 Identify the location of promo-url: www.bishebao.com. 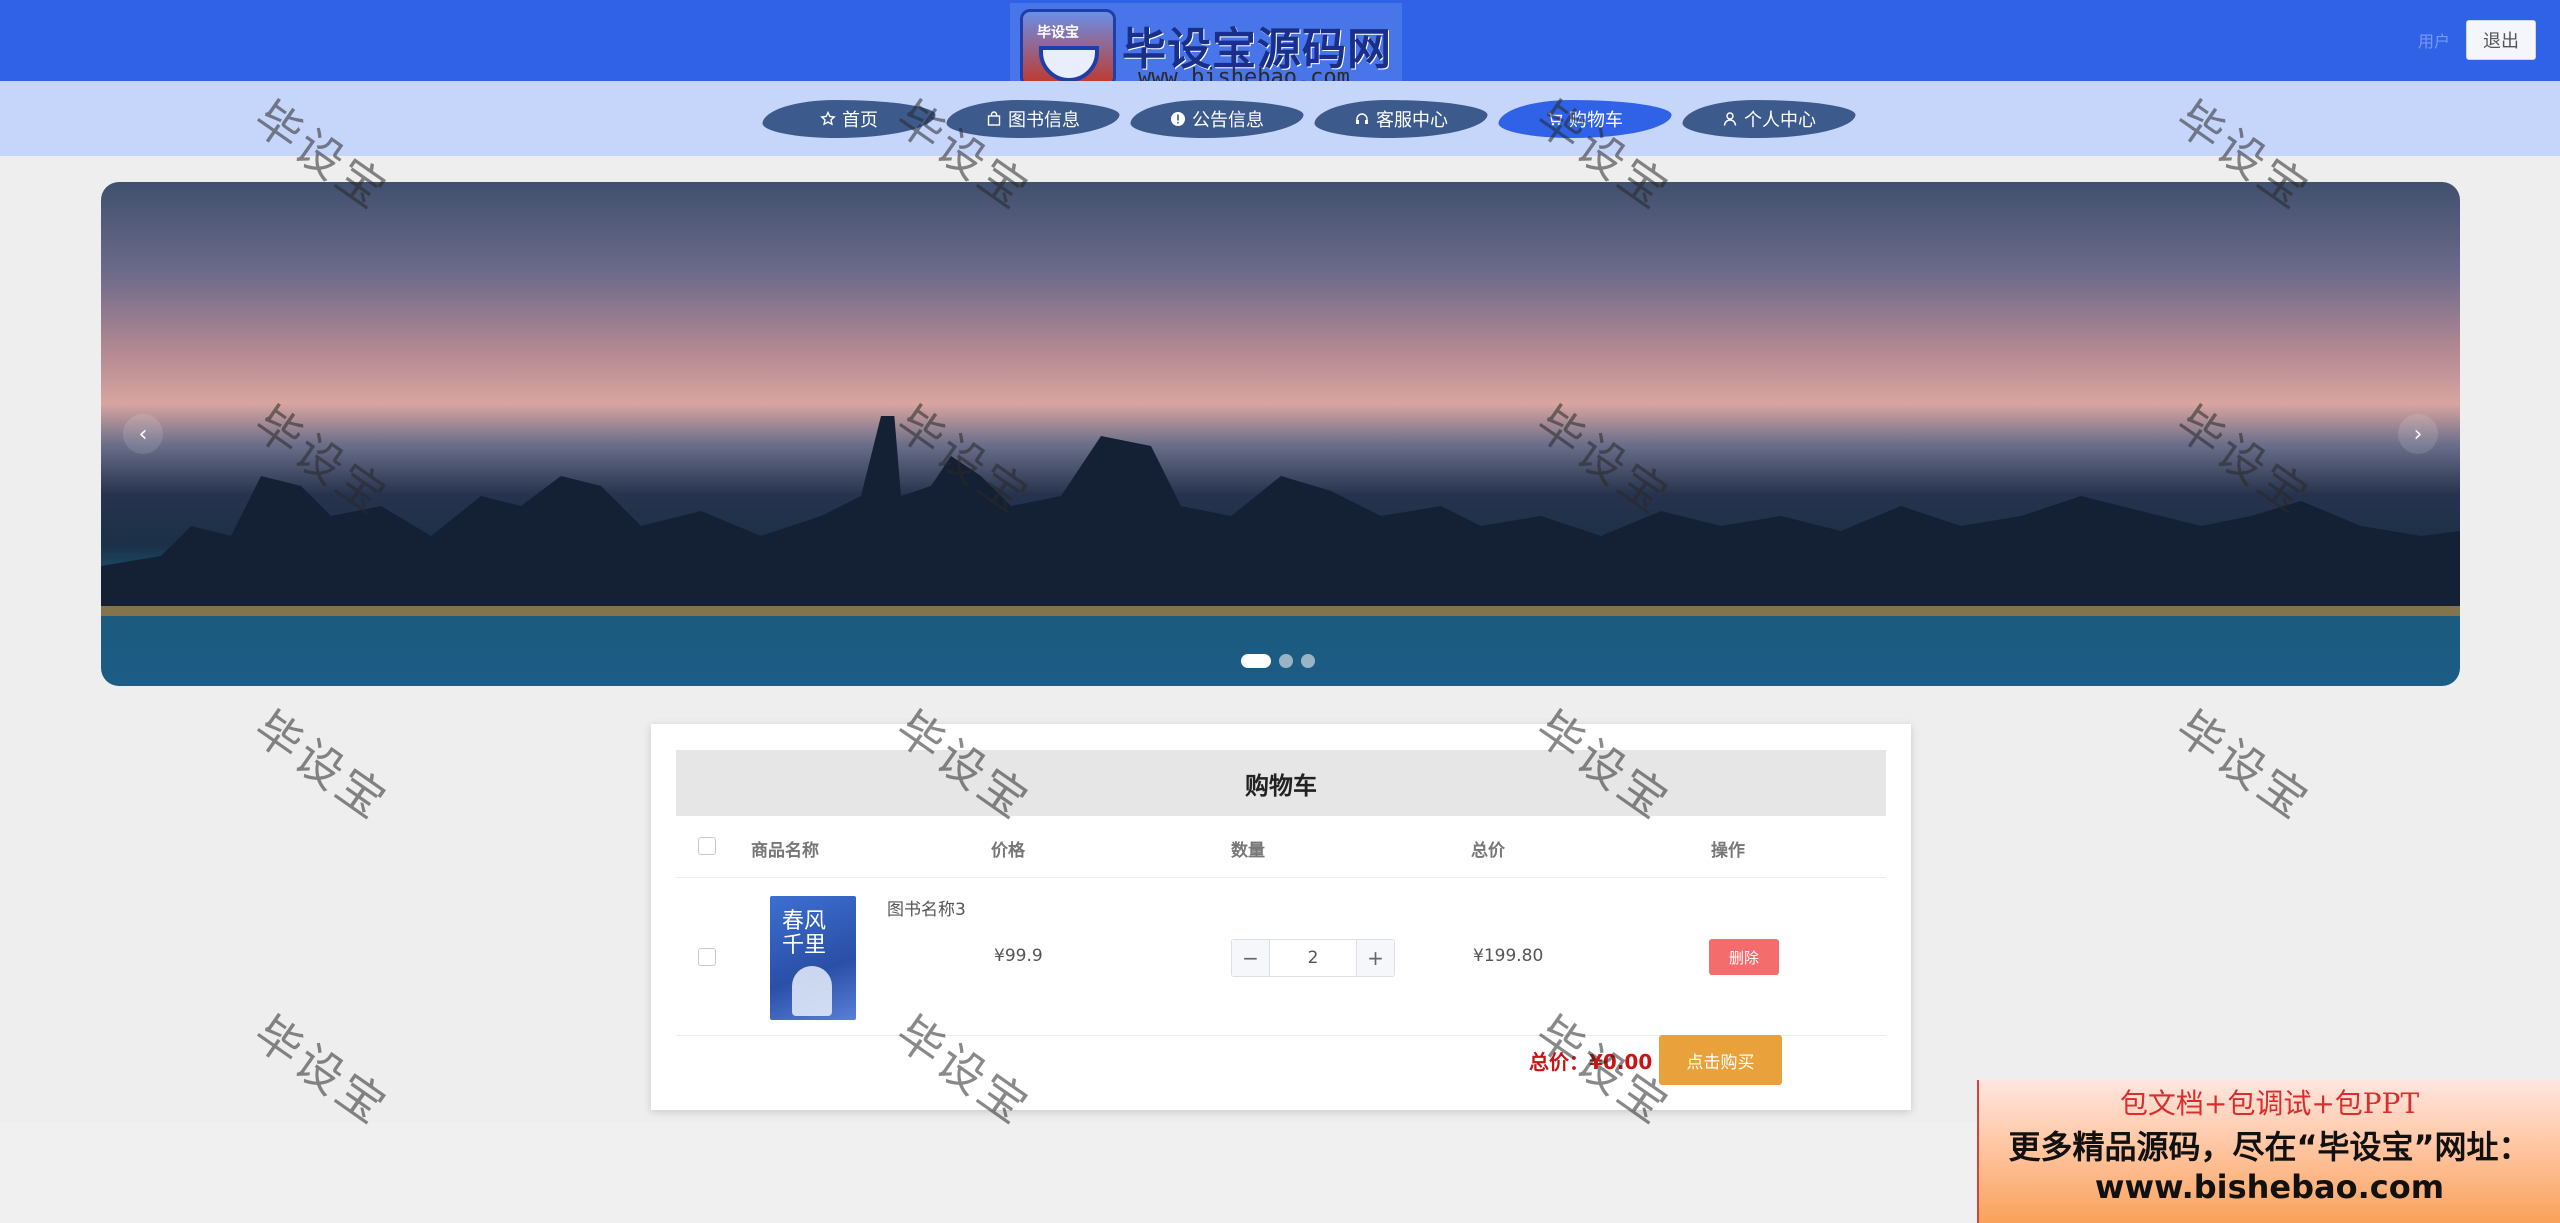
(2269, 1187).